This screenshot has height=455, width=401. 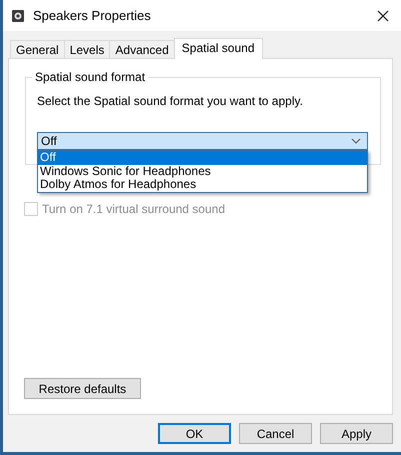 I want to click on dialog-button: Cancel, so click(x=275, y=433).